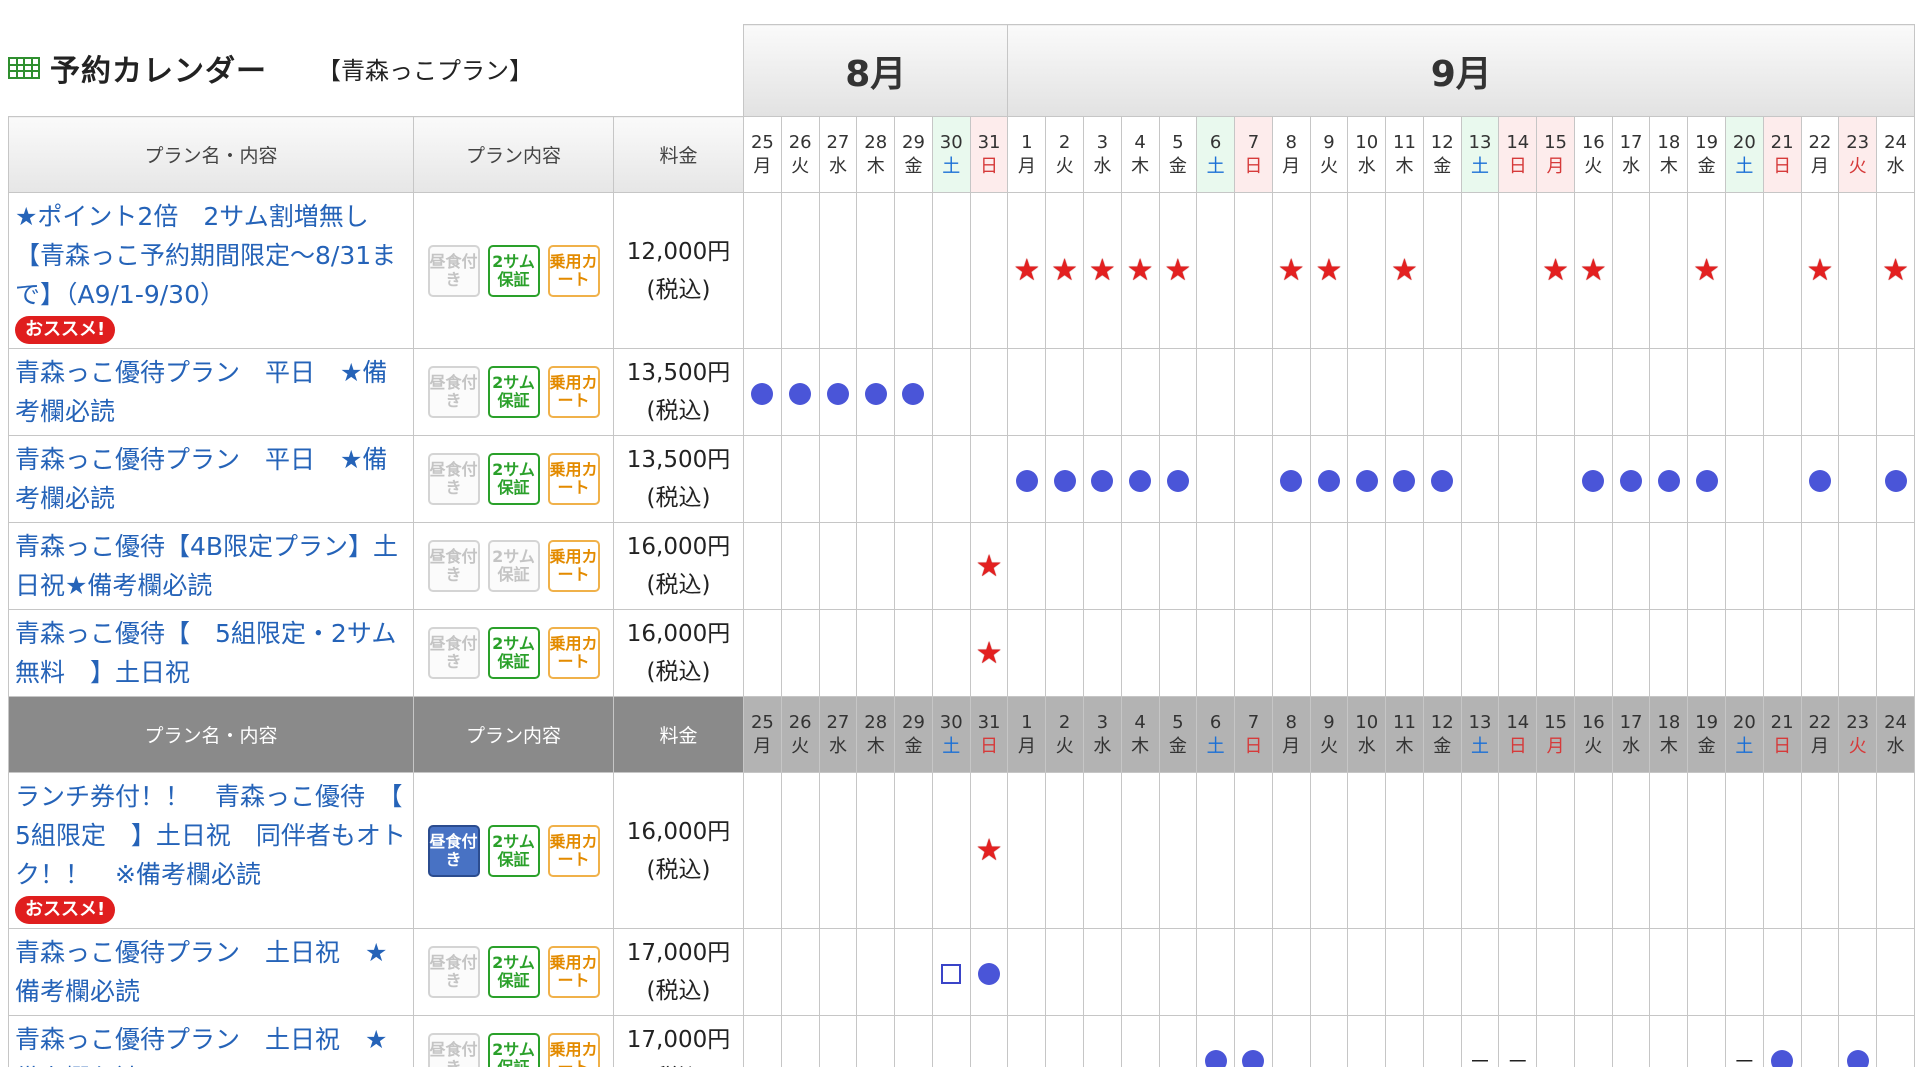 This screenshot has height=1067, width=1920. What do you see at coordinates (211, 566) in the screenshot?
I see `plan-link: 青森っこ優待【4B限定プラン】土日祝★備考欄必読` at bounding box center [211, 566].